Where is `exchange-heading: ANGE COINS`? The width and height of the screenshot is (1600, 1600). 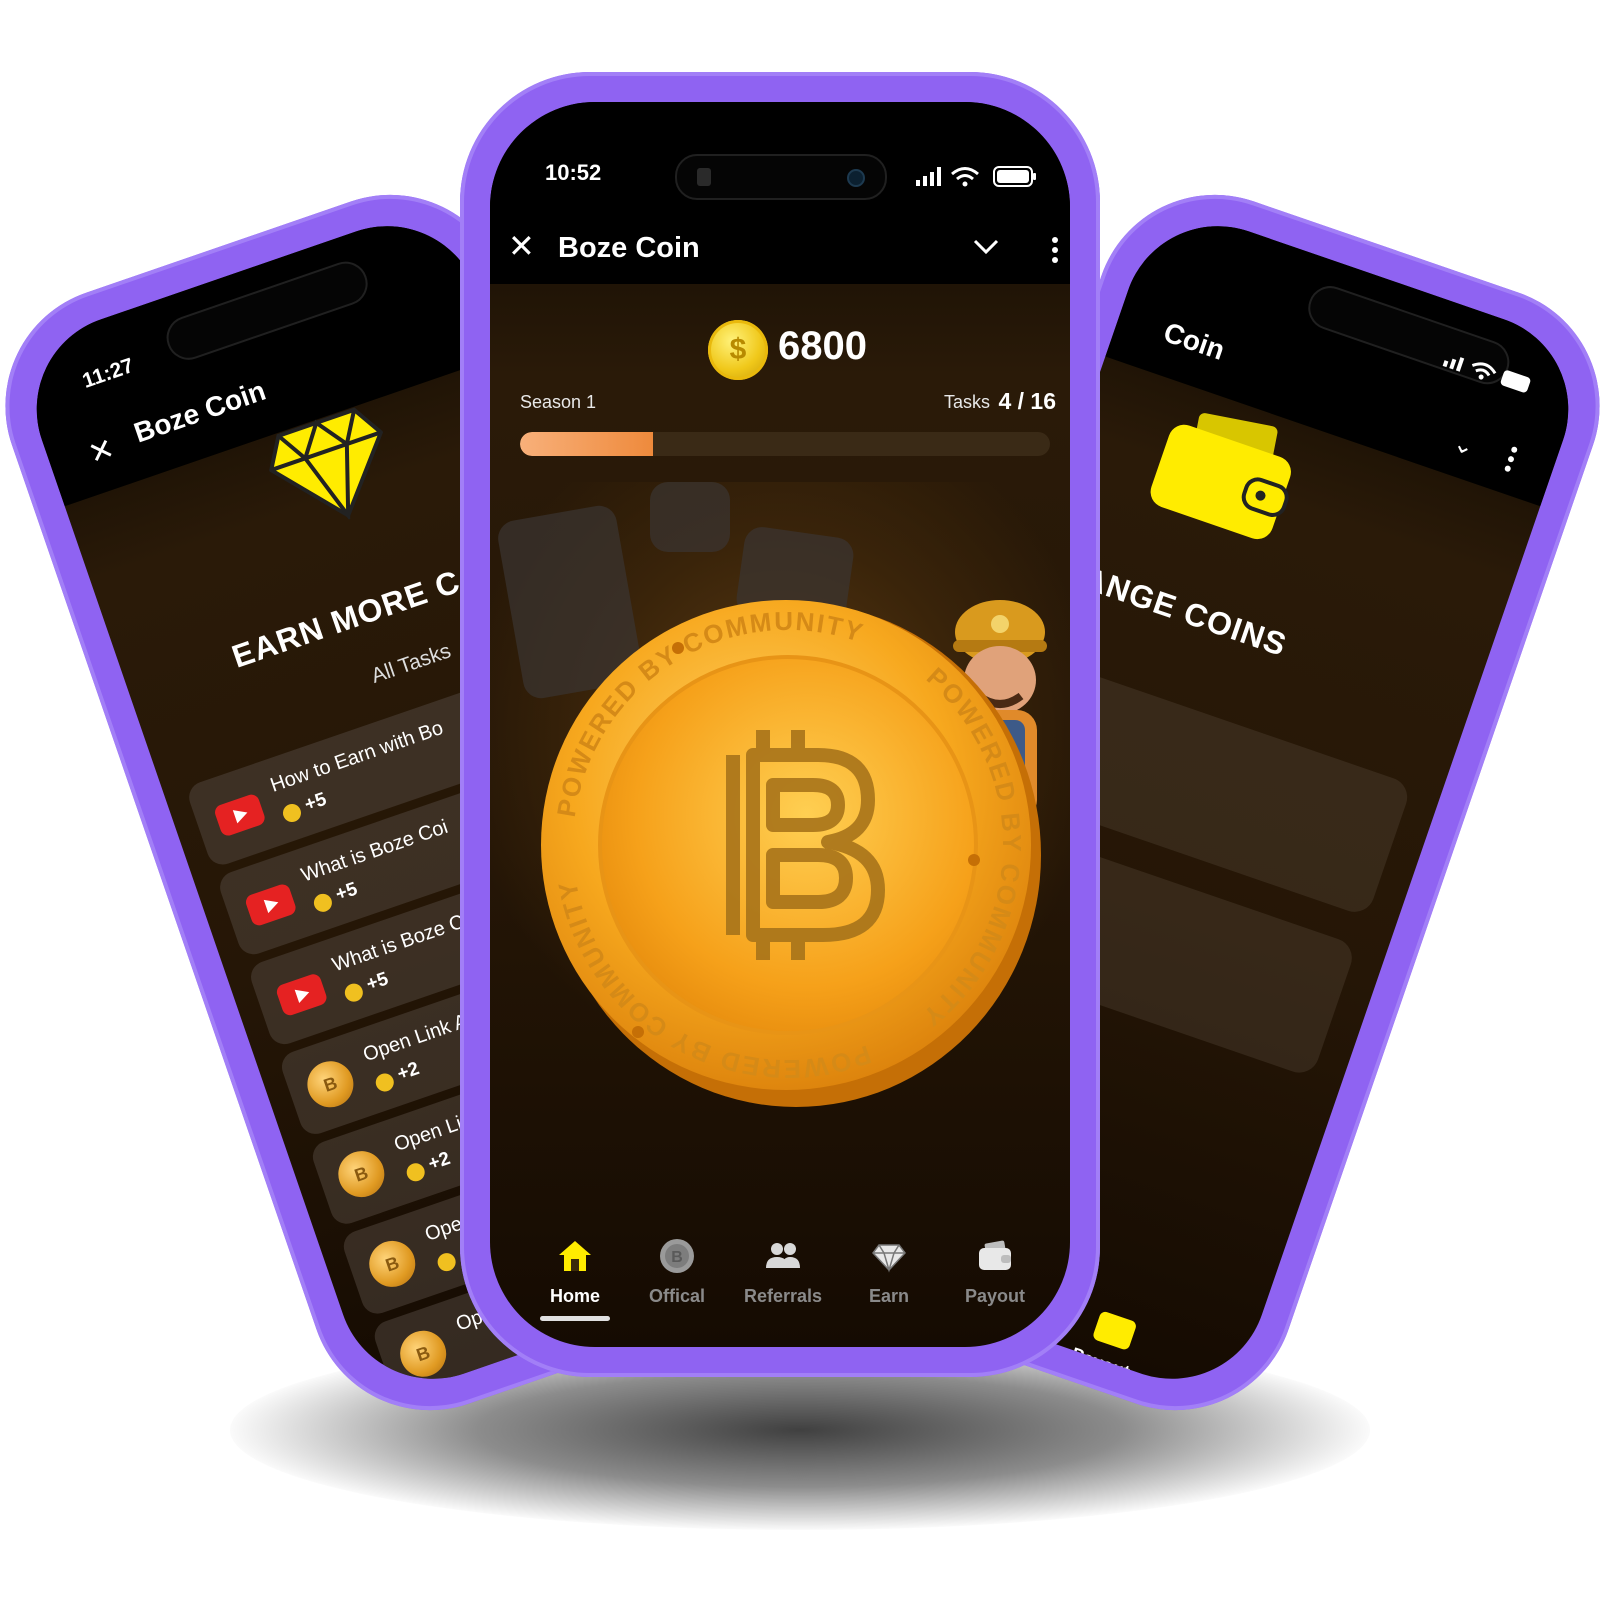 exchange-heading: ANGE COINS is located at coordinates (1185, 611).